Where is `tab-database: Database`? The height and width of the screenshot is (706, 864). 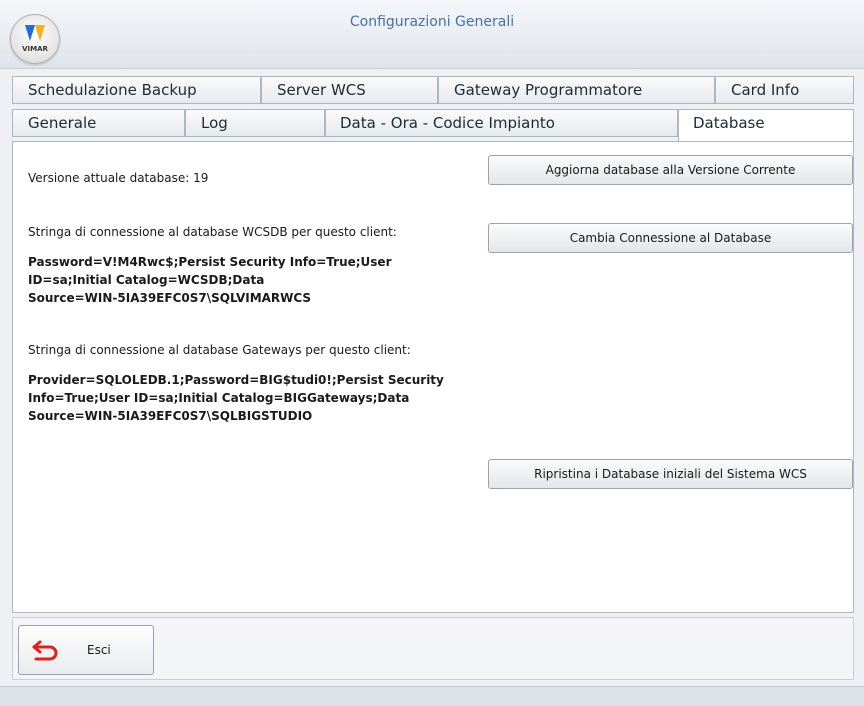
tab-database: Database is located at coordinates (766, 125).